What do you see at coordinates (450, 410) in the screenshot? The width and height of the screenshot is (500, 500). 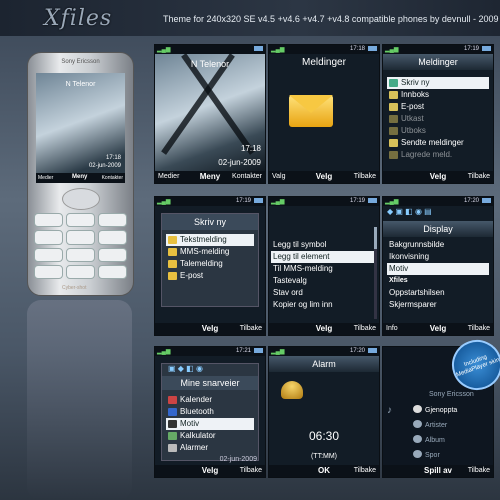 I see `media-item: Gjenoppta` at bounding box center [450, 410].